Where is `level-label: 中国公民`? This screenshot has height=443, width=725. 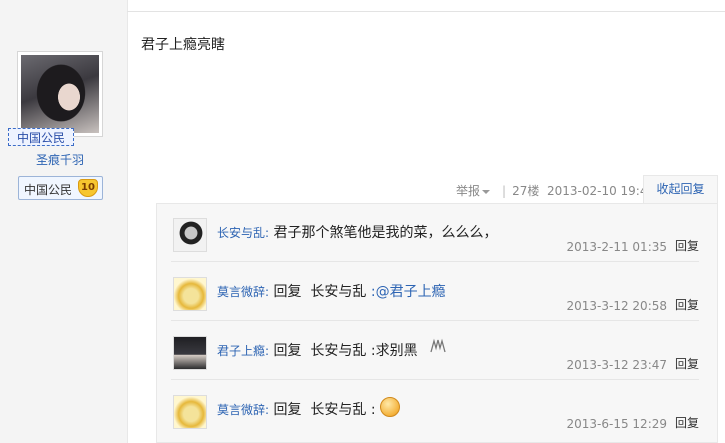
level-label: 中国公民 is located at coordinates (48, 190).